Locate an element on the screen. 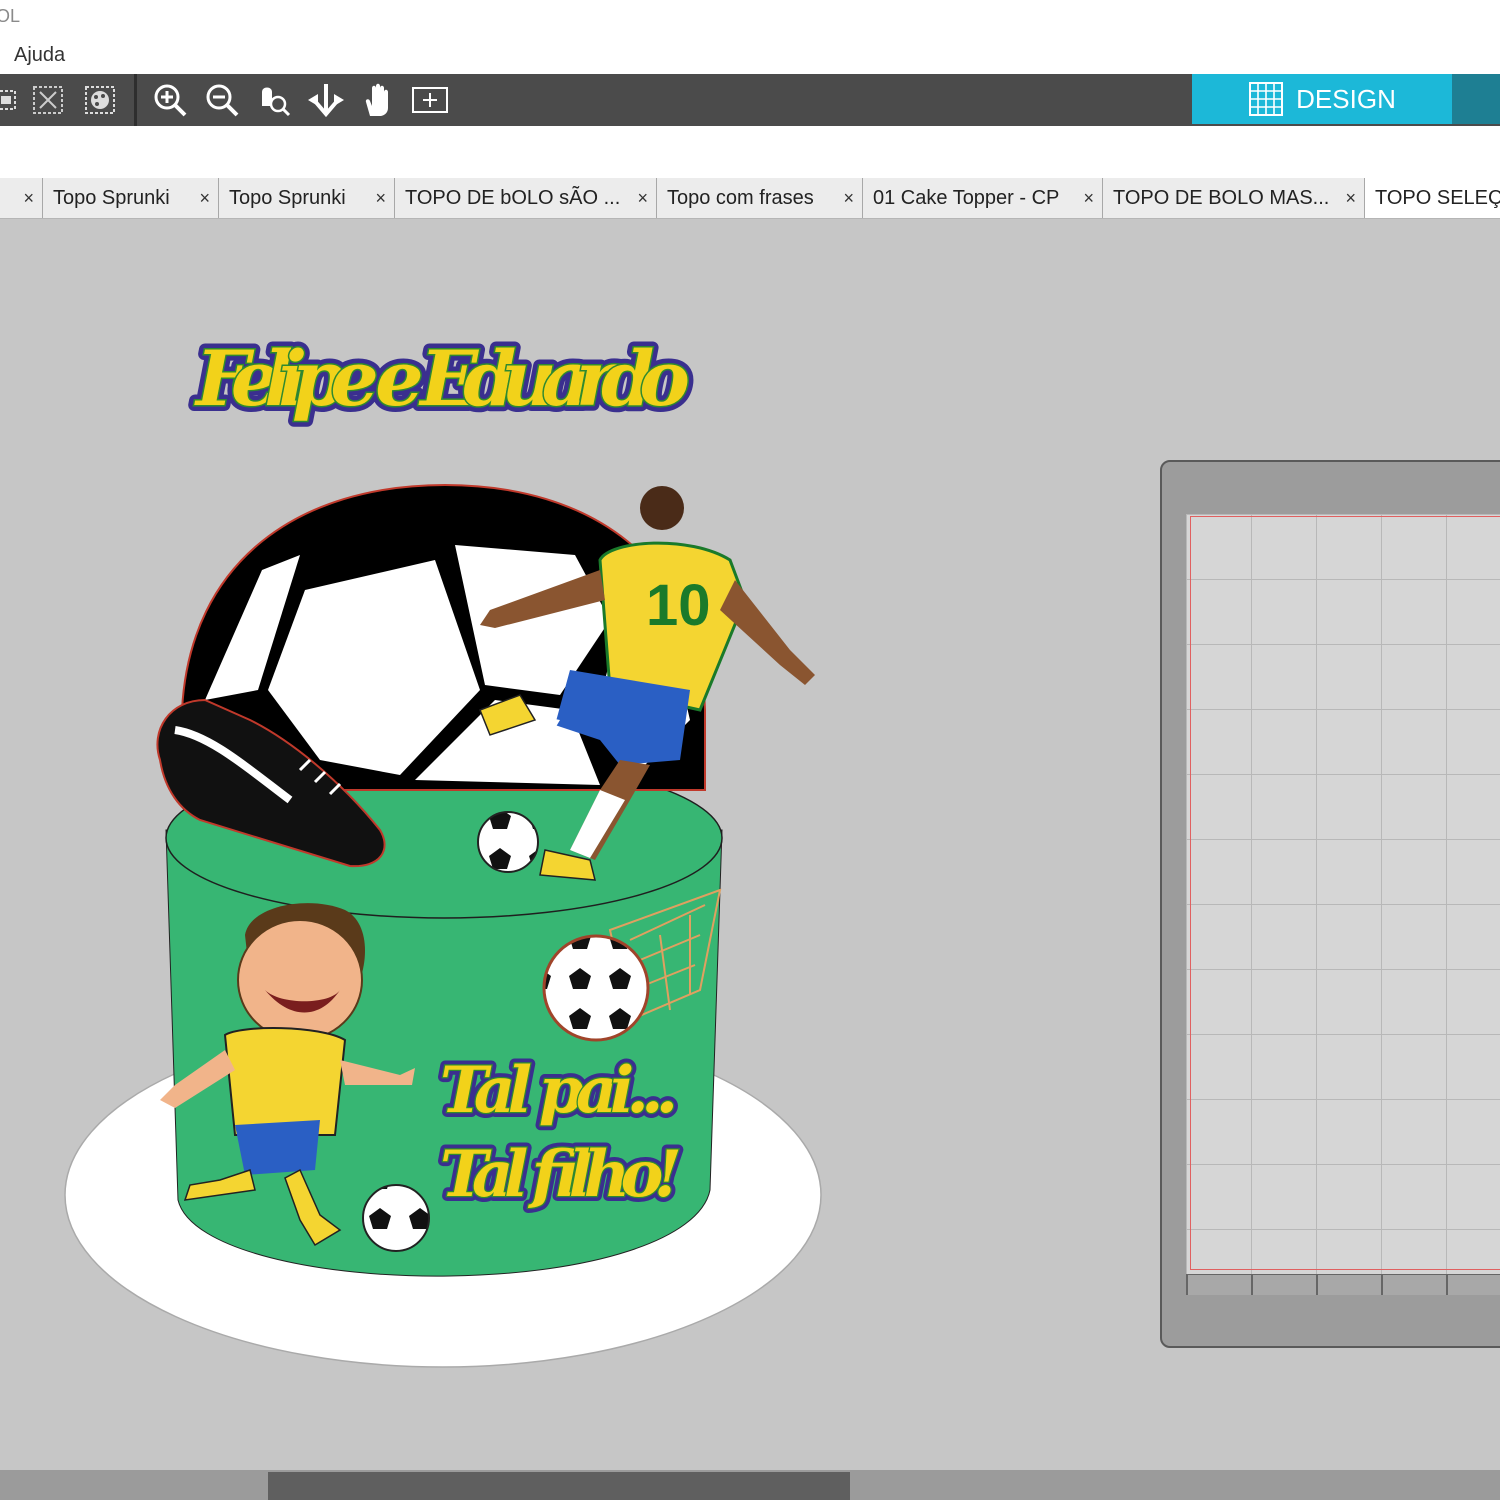 Image resolution: width=1500 pixels, height=1500 pixels. name-title-text: Felipe e Eduardo is located at coordinates (442, 378).